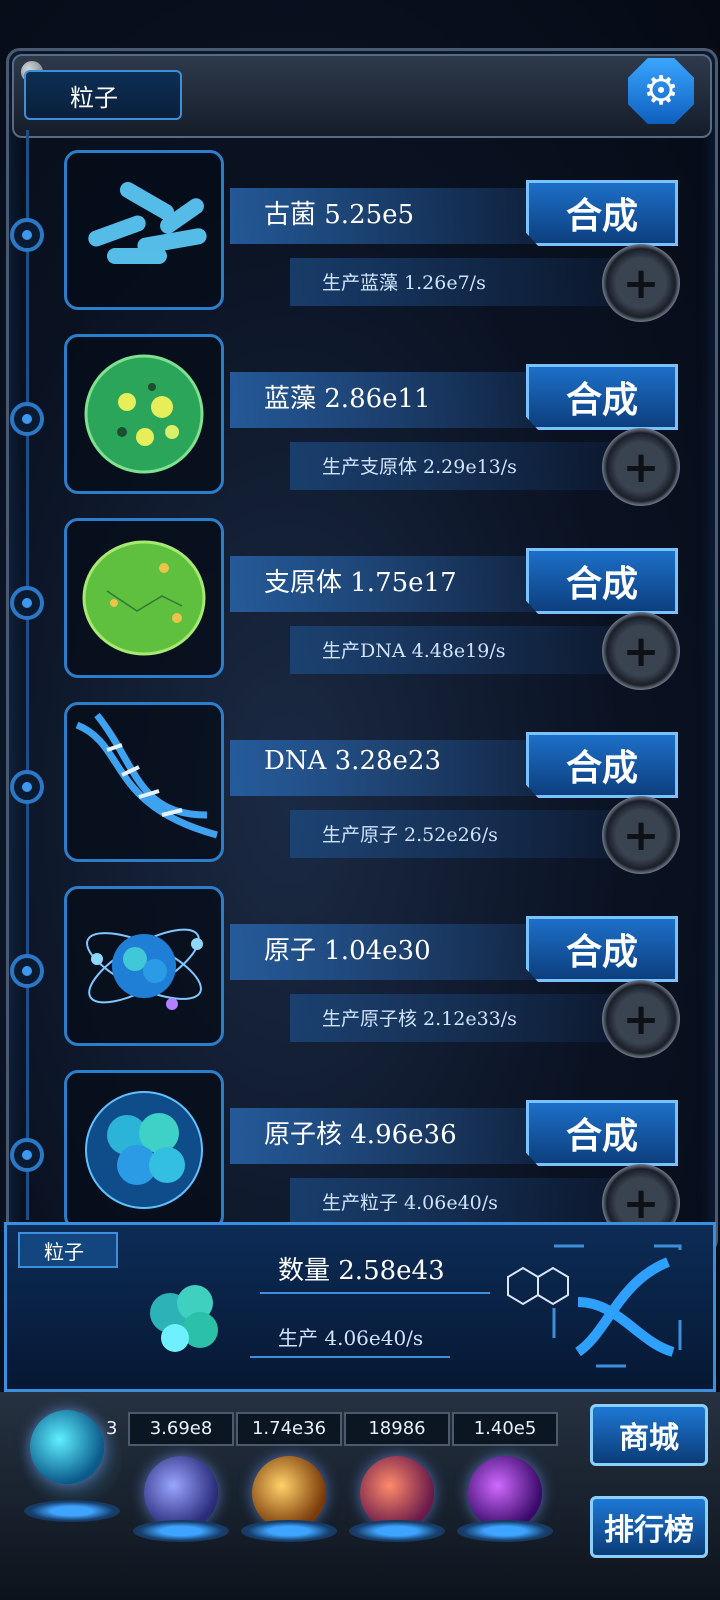 Image resolution: width=720 pixels, height=1600 pixels. I want to click on gear-icon: ⚙, so click(661, 91).